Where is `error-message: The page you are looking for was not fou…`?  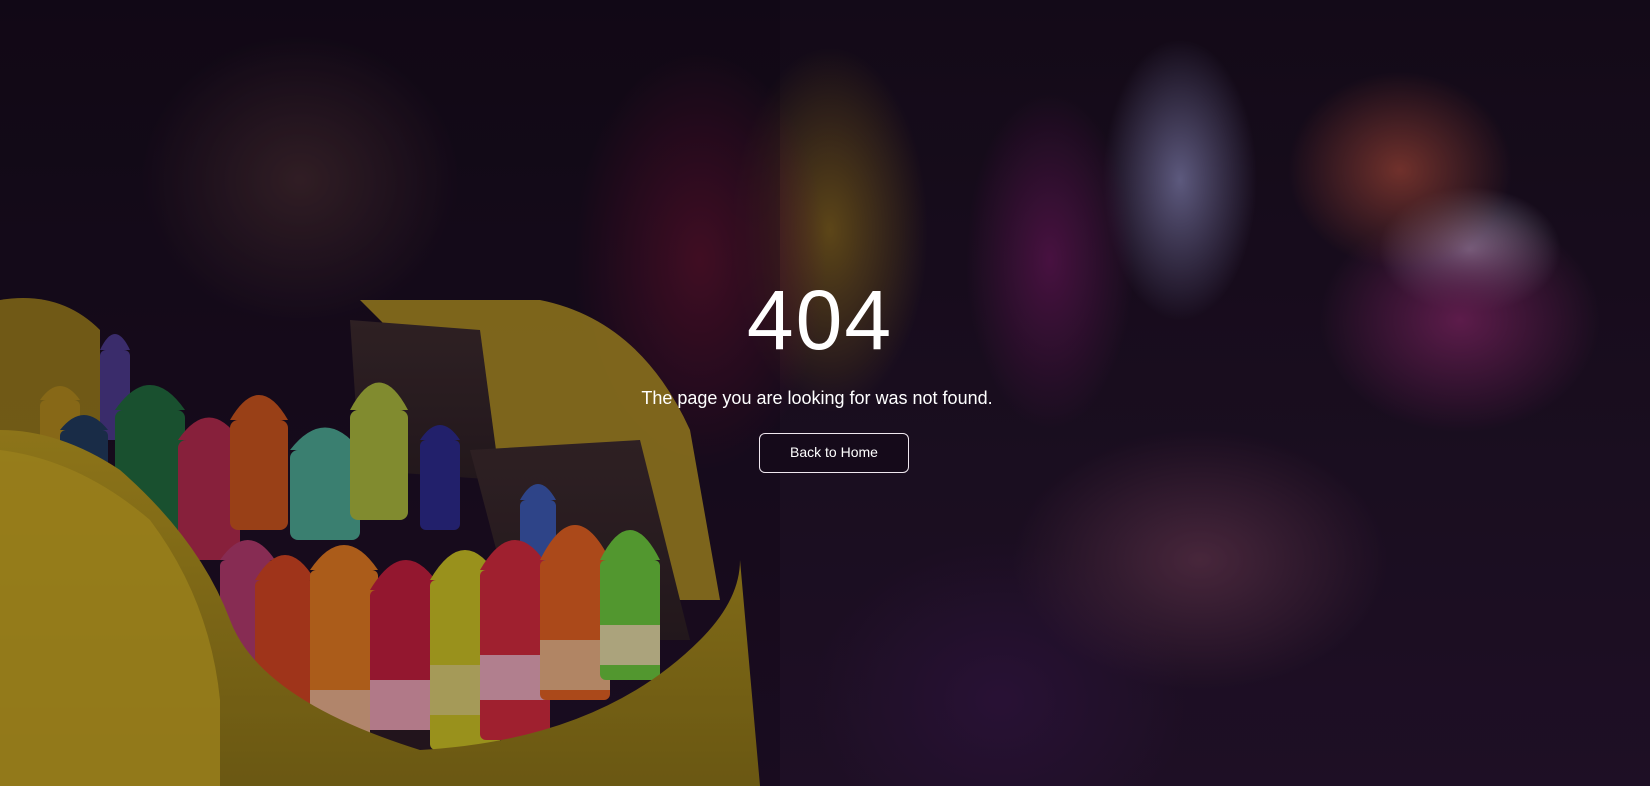
error-message: The page you are looking for was not fou… is located at coordinates (817, 398).